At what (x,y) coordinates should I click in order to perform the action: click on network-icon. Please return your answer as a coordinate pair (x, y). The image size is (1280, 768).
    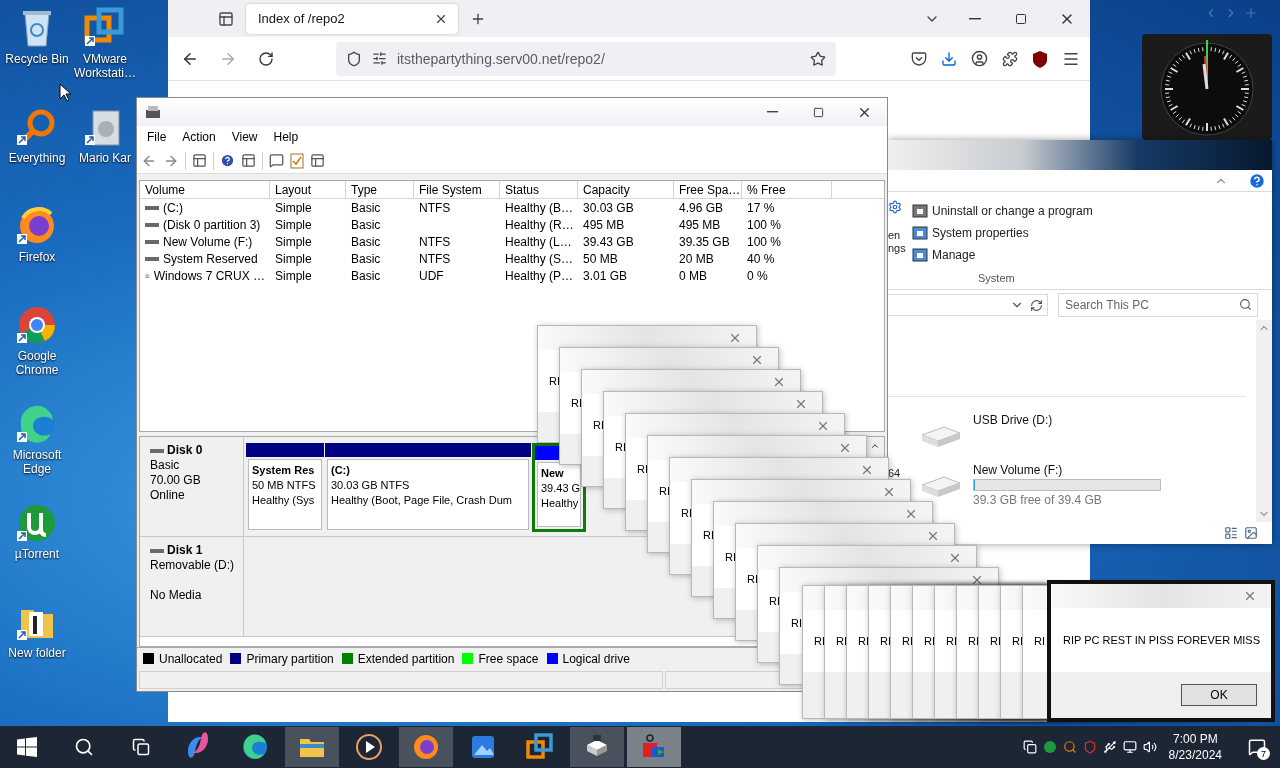
    Looking at the image, I should click on (1129, 747).